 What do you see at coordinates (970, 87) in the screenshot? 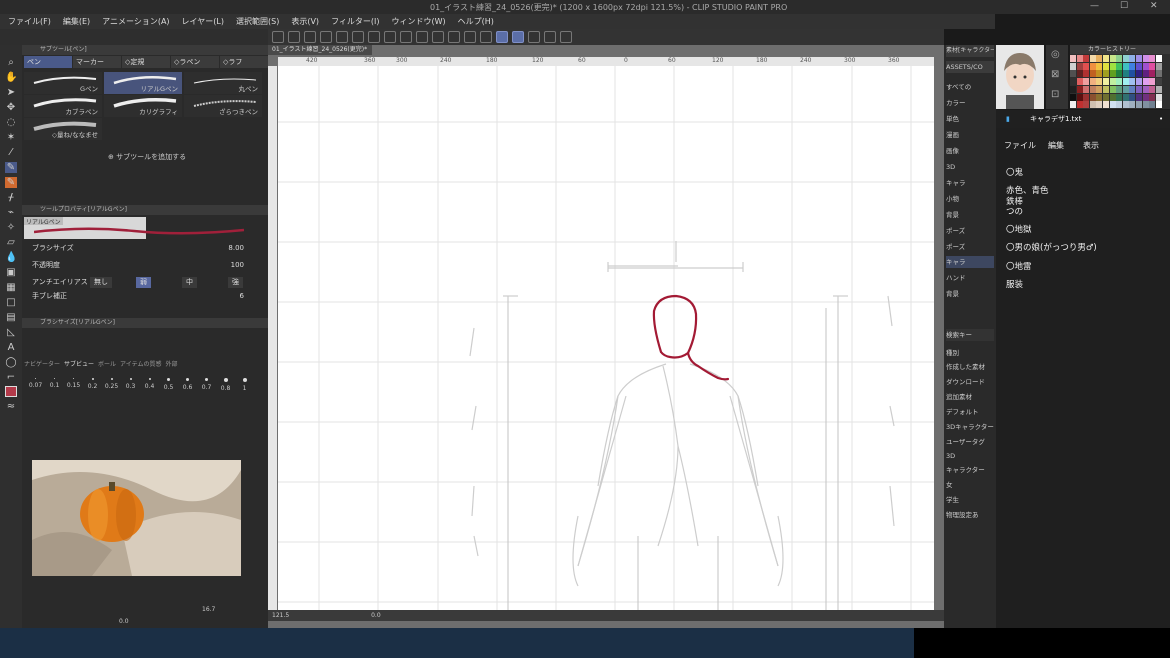
I see `tree-item: すべての` at bounding box center [970, 87].